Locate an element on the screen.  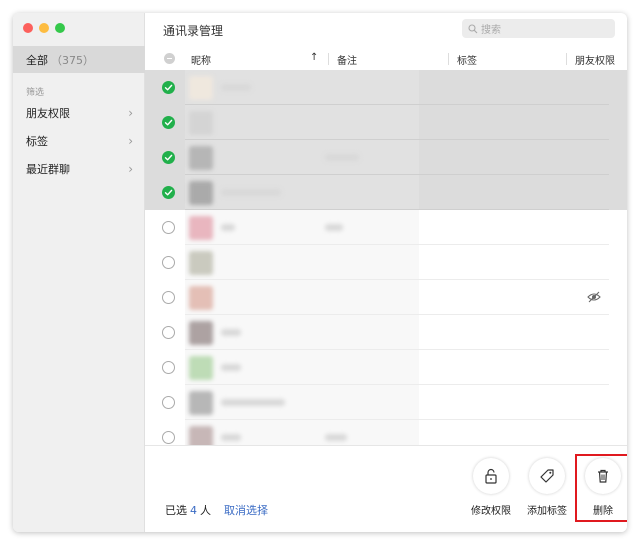
sidebar-item-label: 标签 is located at coordinates (37, 141).